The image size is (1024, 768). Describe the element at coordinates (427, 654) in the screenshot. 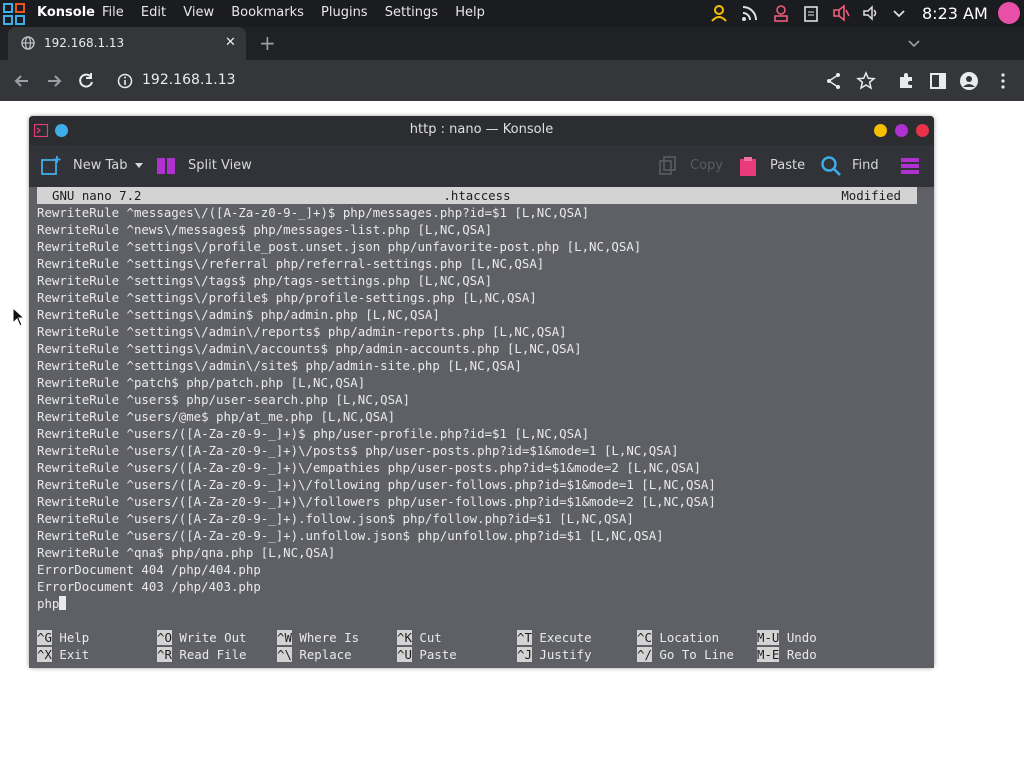

I see `shortcut-paste: ^U Paste` at that location.